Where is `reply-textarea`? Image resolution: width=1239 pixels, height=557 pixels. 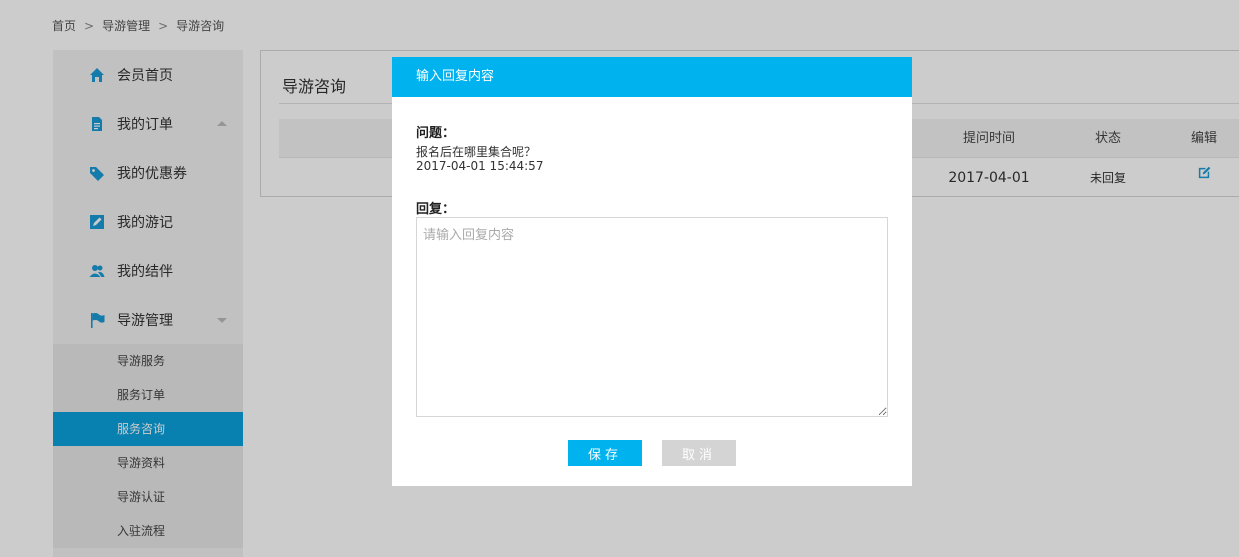 reply-textarea is located at coordinates (652, 317).